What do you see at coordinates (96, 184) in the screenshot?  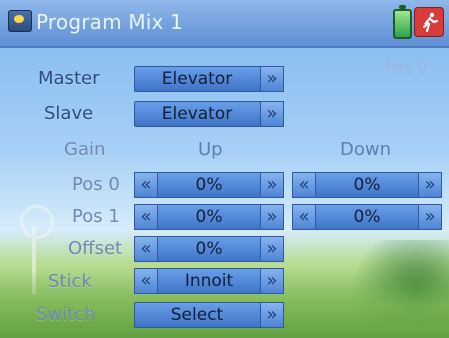 I see `pos0-label: Pos 0` at bounding box center [96, 184].